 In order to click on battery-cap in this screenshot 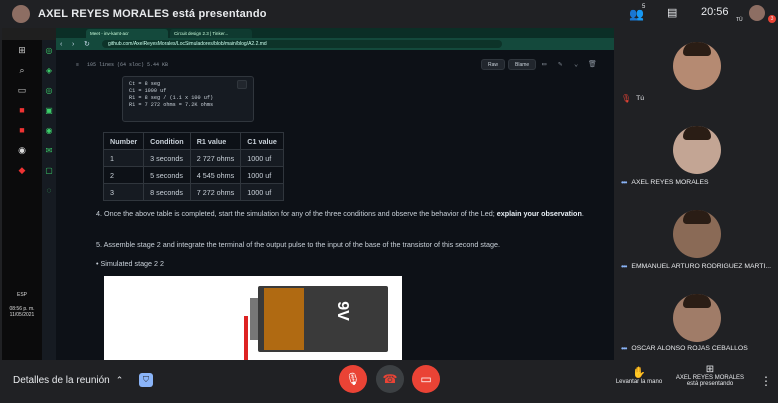, I will do `click(284, 319)`.